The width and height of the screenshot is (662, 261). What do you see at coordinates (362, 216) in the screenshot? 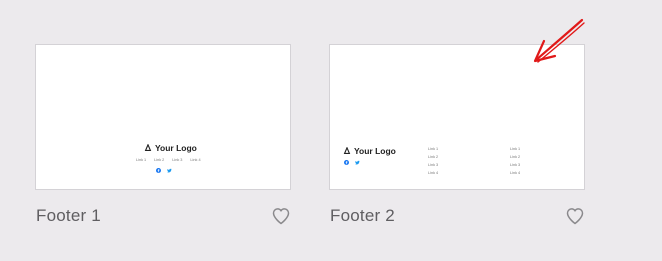
I see `footer-2-title: Footer 2` at bounding box center [362, 216].